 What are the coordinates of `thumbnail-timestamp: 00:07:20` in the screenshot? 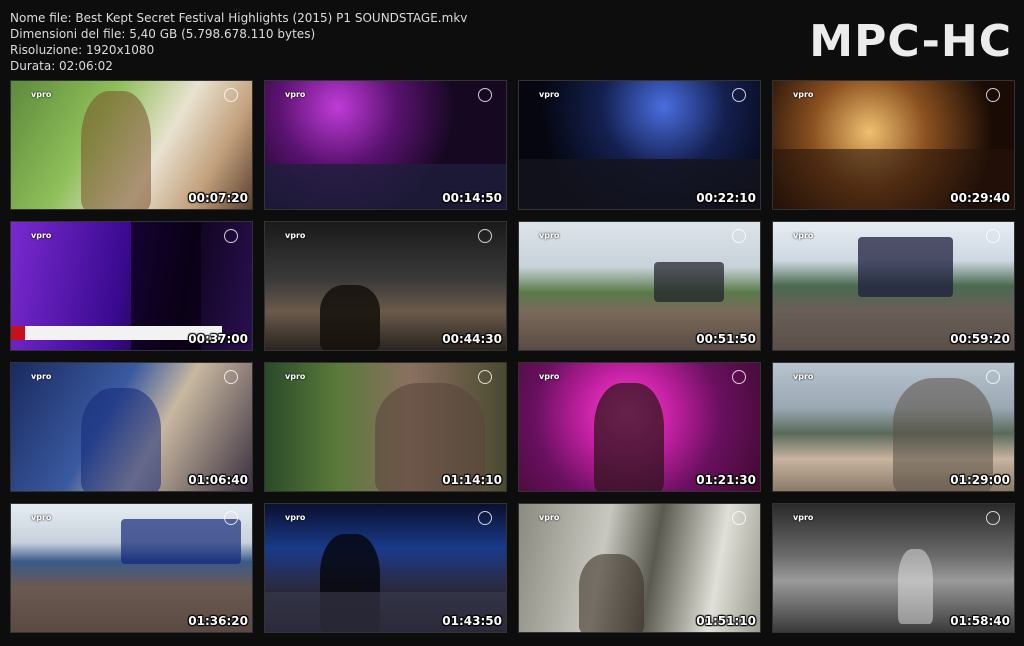 It's located at (218, 198).